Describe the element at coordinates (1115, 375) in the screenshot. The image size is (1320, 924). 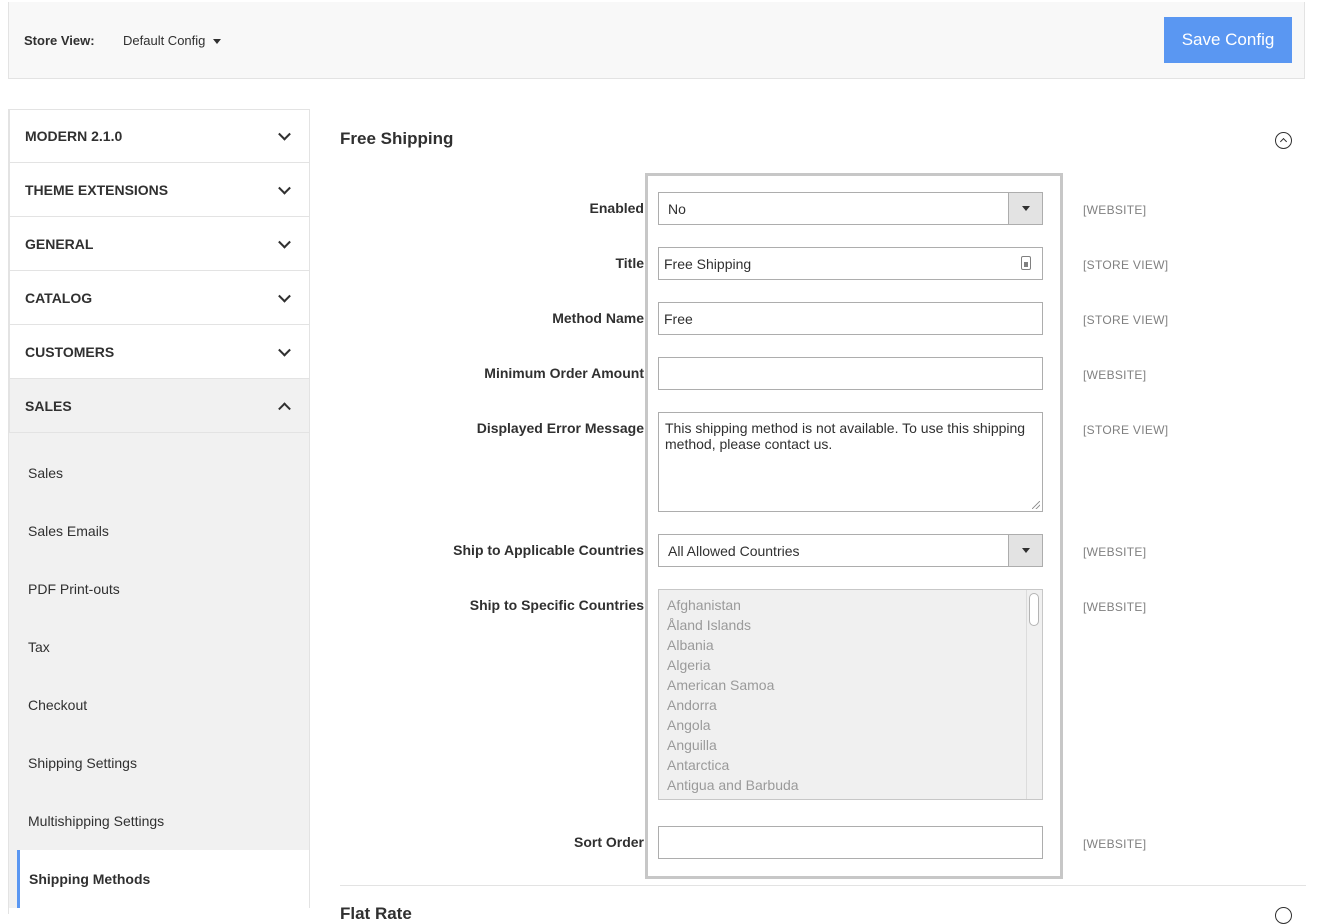
I see `min-order-scope: [WEBSITE]` at that location.